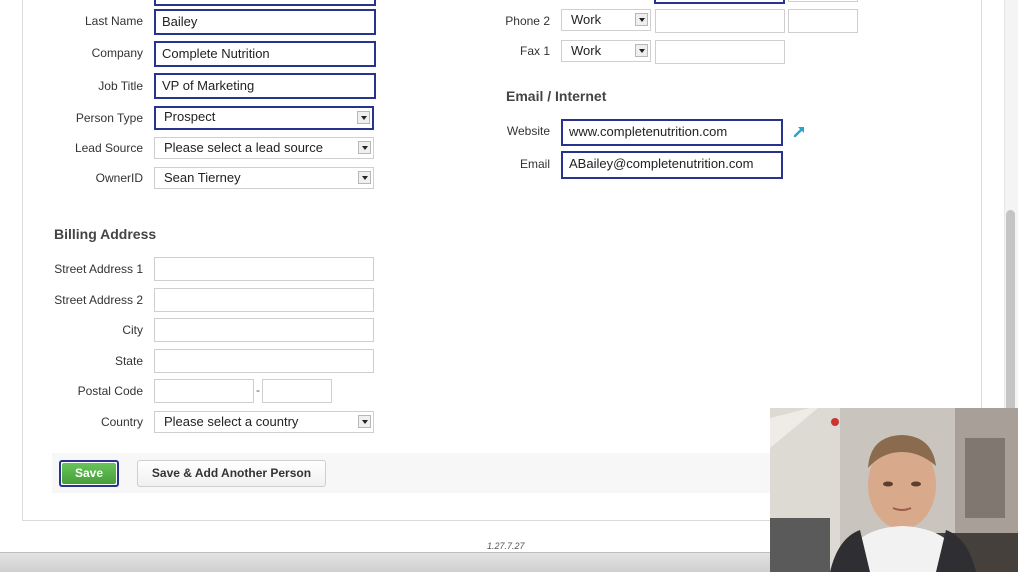 Image resolution: width=1018 pixels, height=572 pixels. Describe the element at coordinates (202, 177) in the screenshot. I see `owner-value: Sean Tierney` at that location.